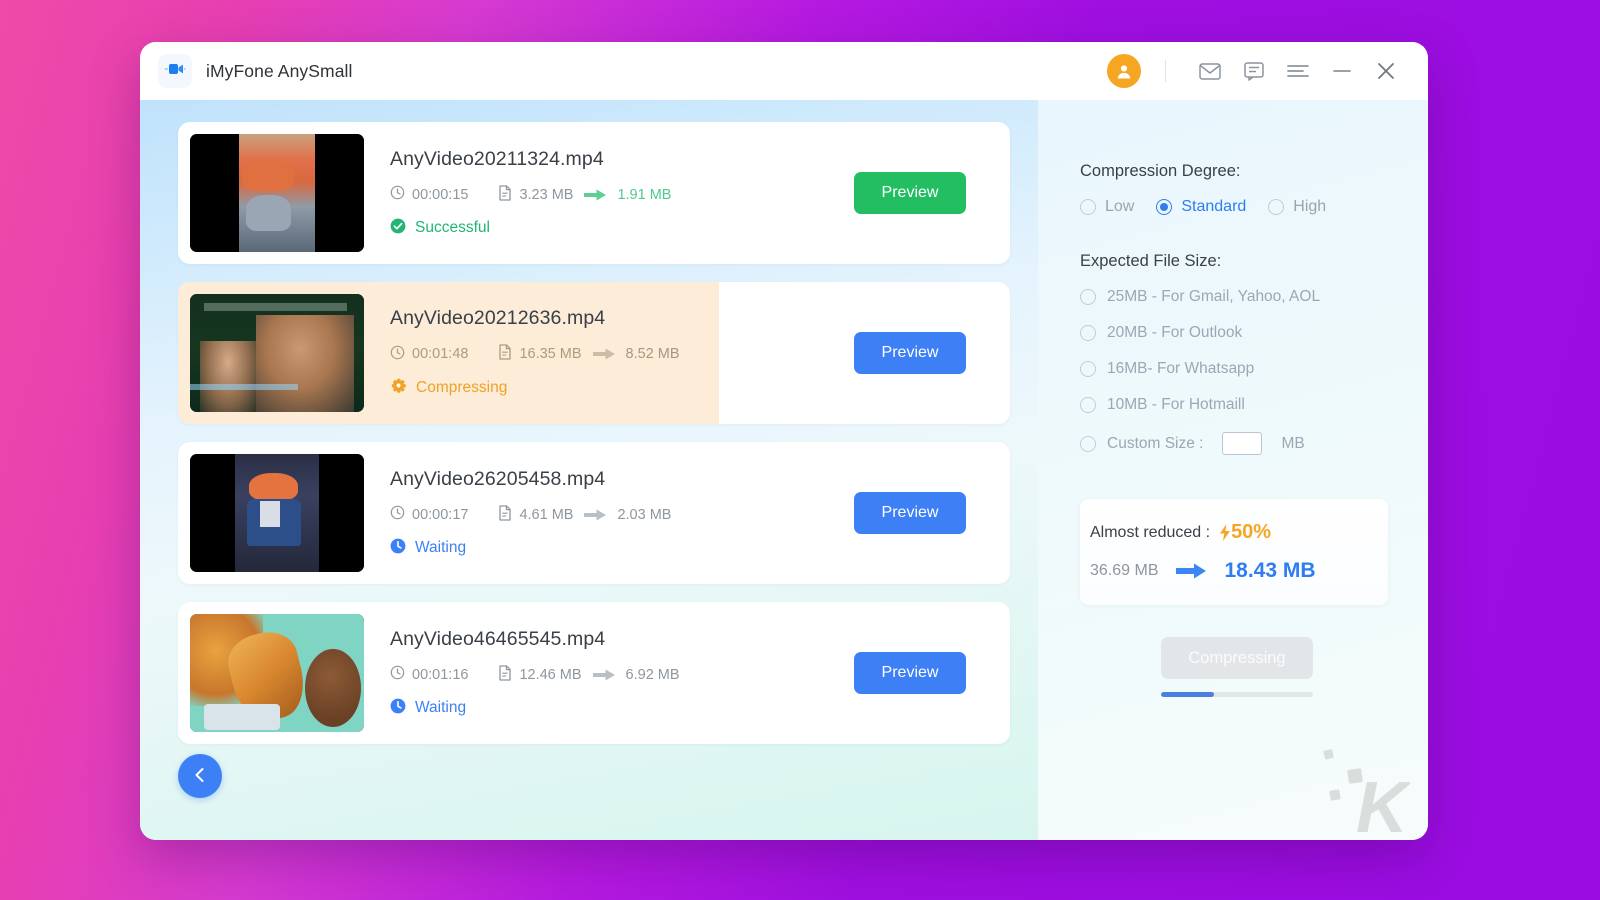  What do you see at coordinates (622, 194) in the screenshot?
I see `file-meta: 00:00:15 3.23 MB 1.91 MB` at bounding box center [622, 194].